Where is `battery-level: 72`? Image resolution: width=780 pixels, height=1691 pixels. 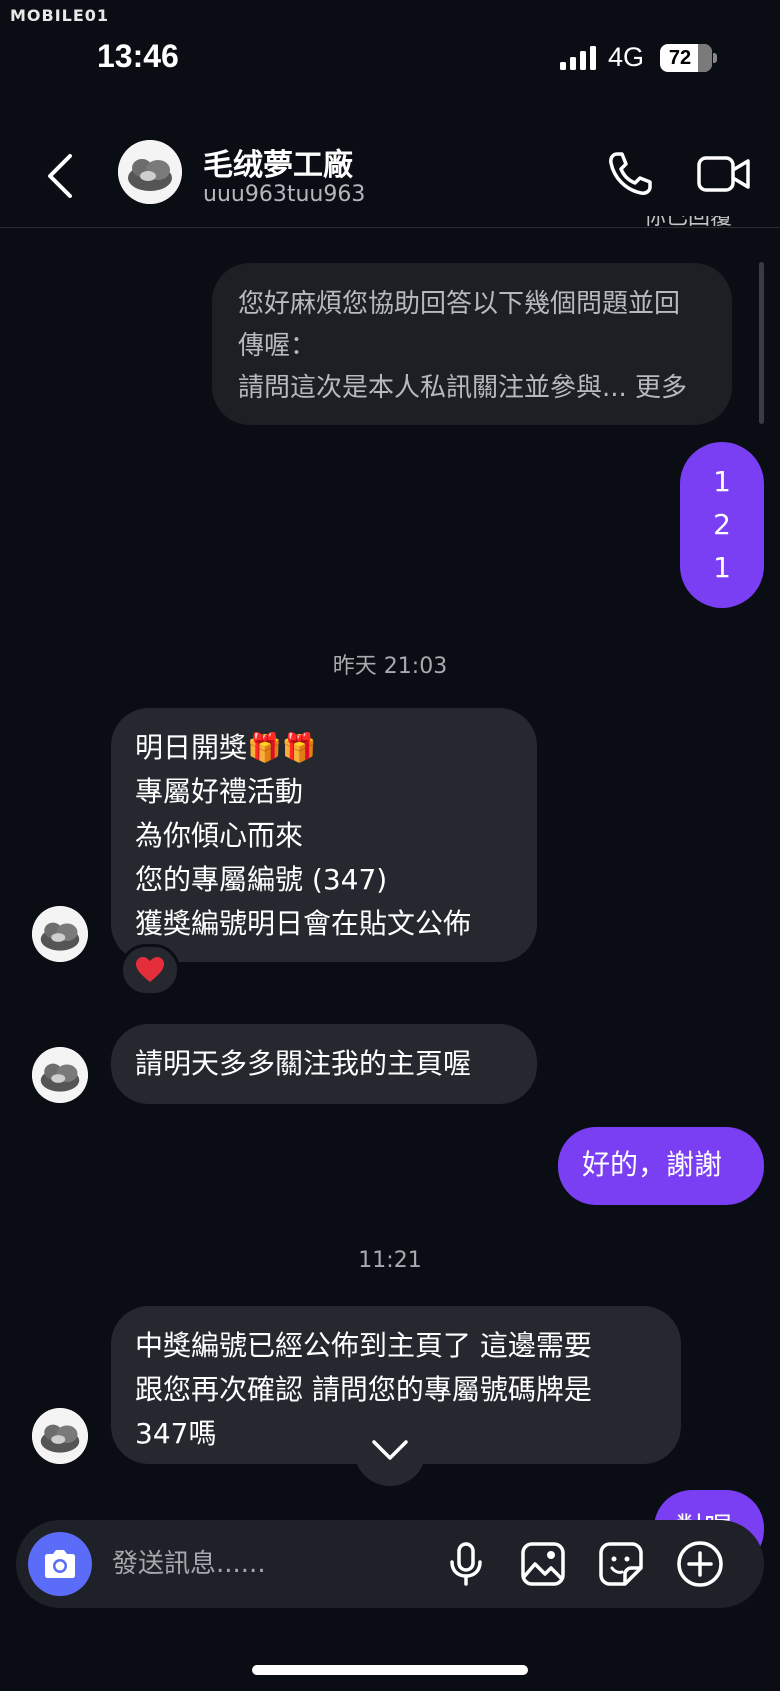
battery-level: 72 is located at coordinates (680, 58).